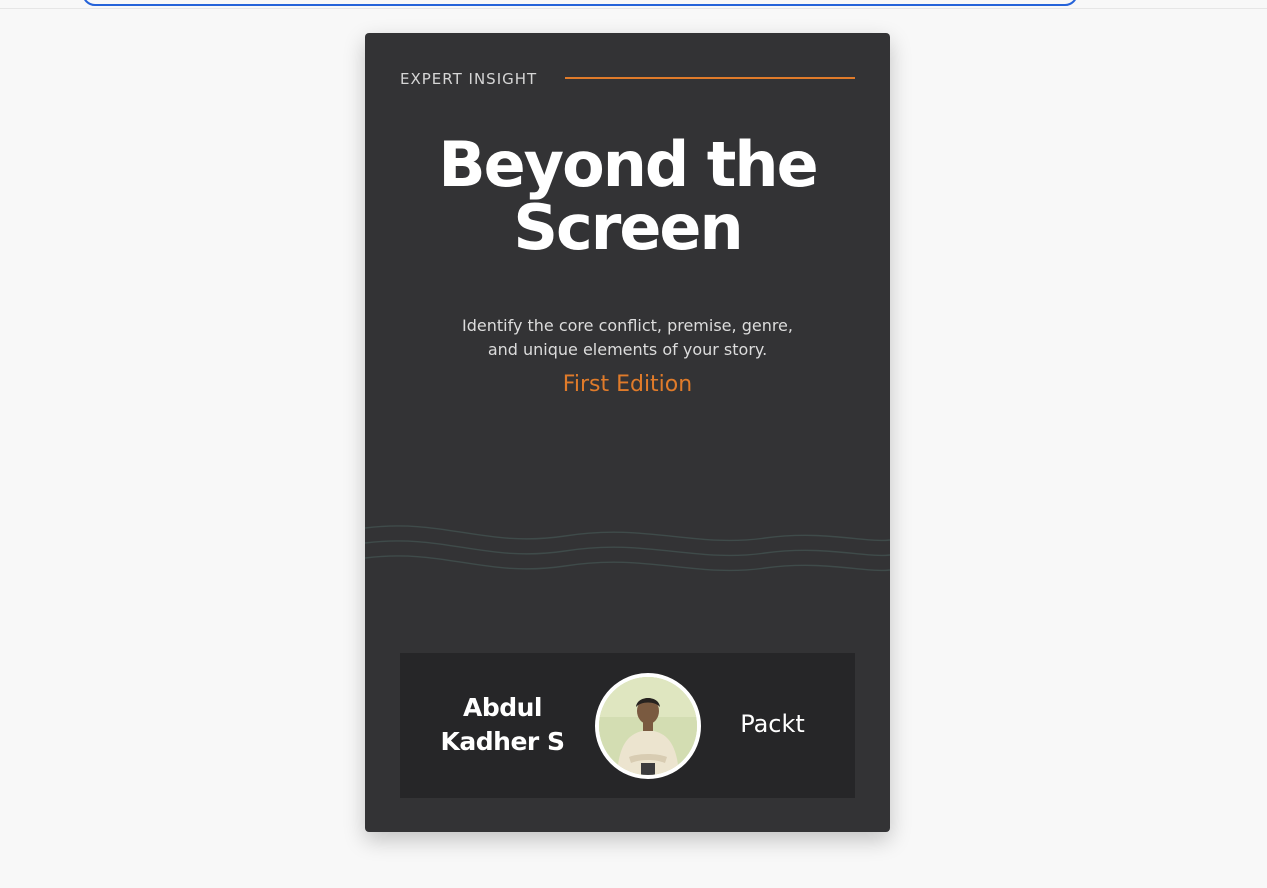 The width and height of the screenshot is (1267, 888). I want to click on author-name: Abdul Kadher S, so click(502, 725).